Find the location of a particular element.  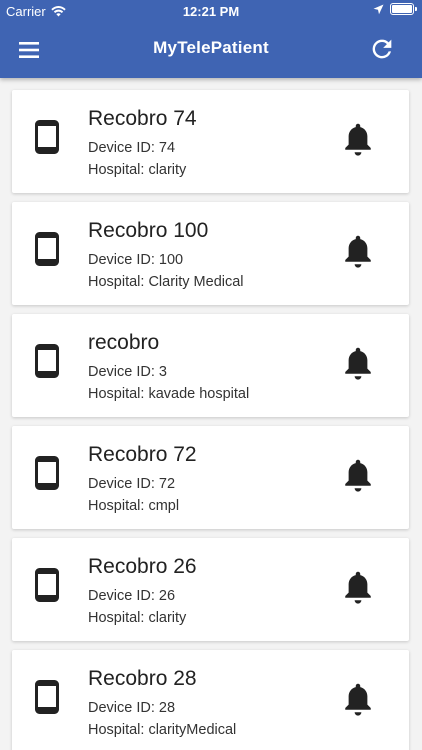

device-id: Device ID: 3 is located at coordinates (127, 372).